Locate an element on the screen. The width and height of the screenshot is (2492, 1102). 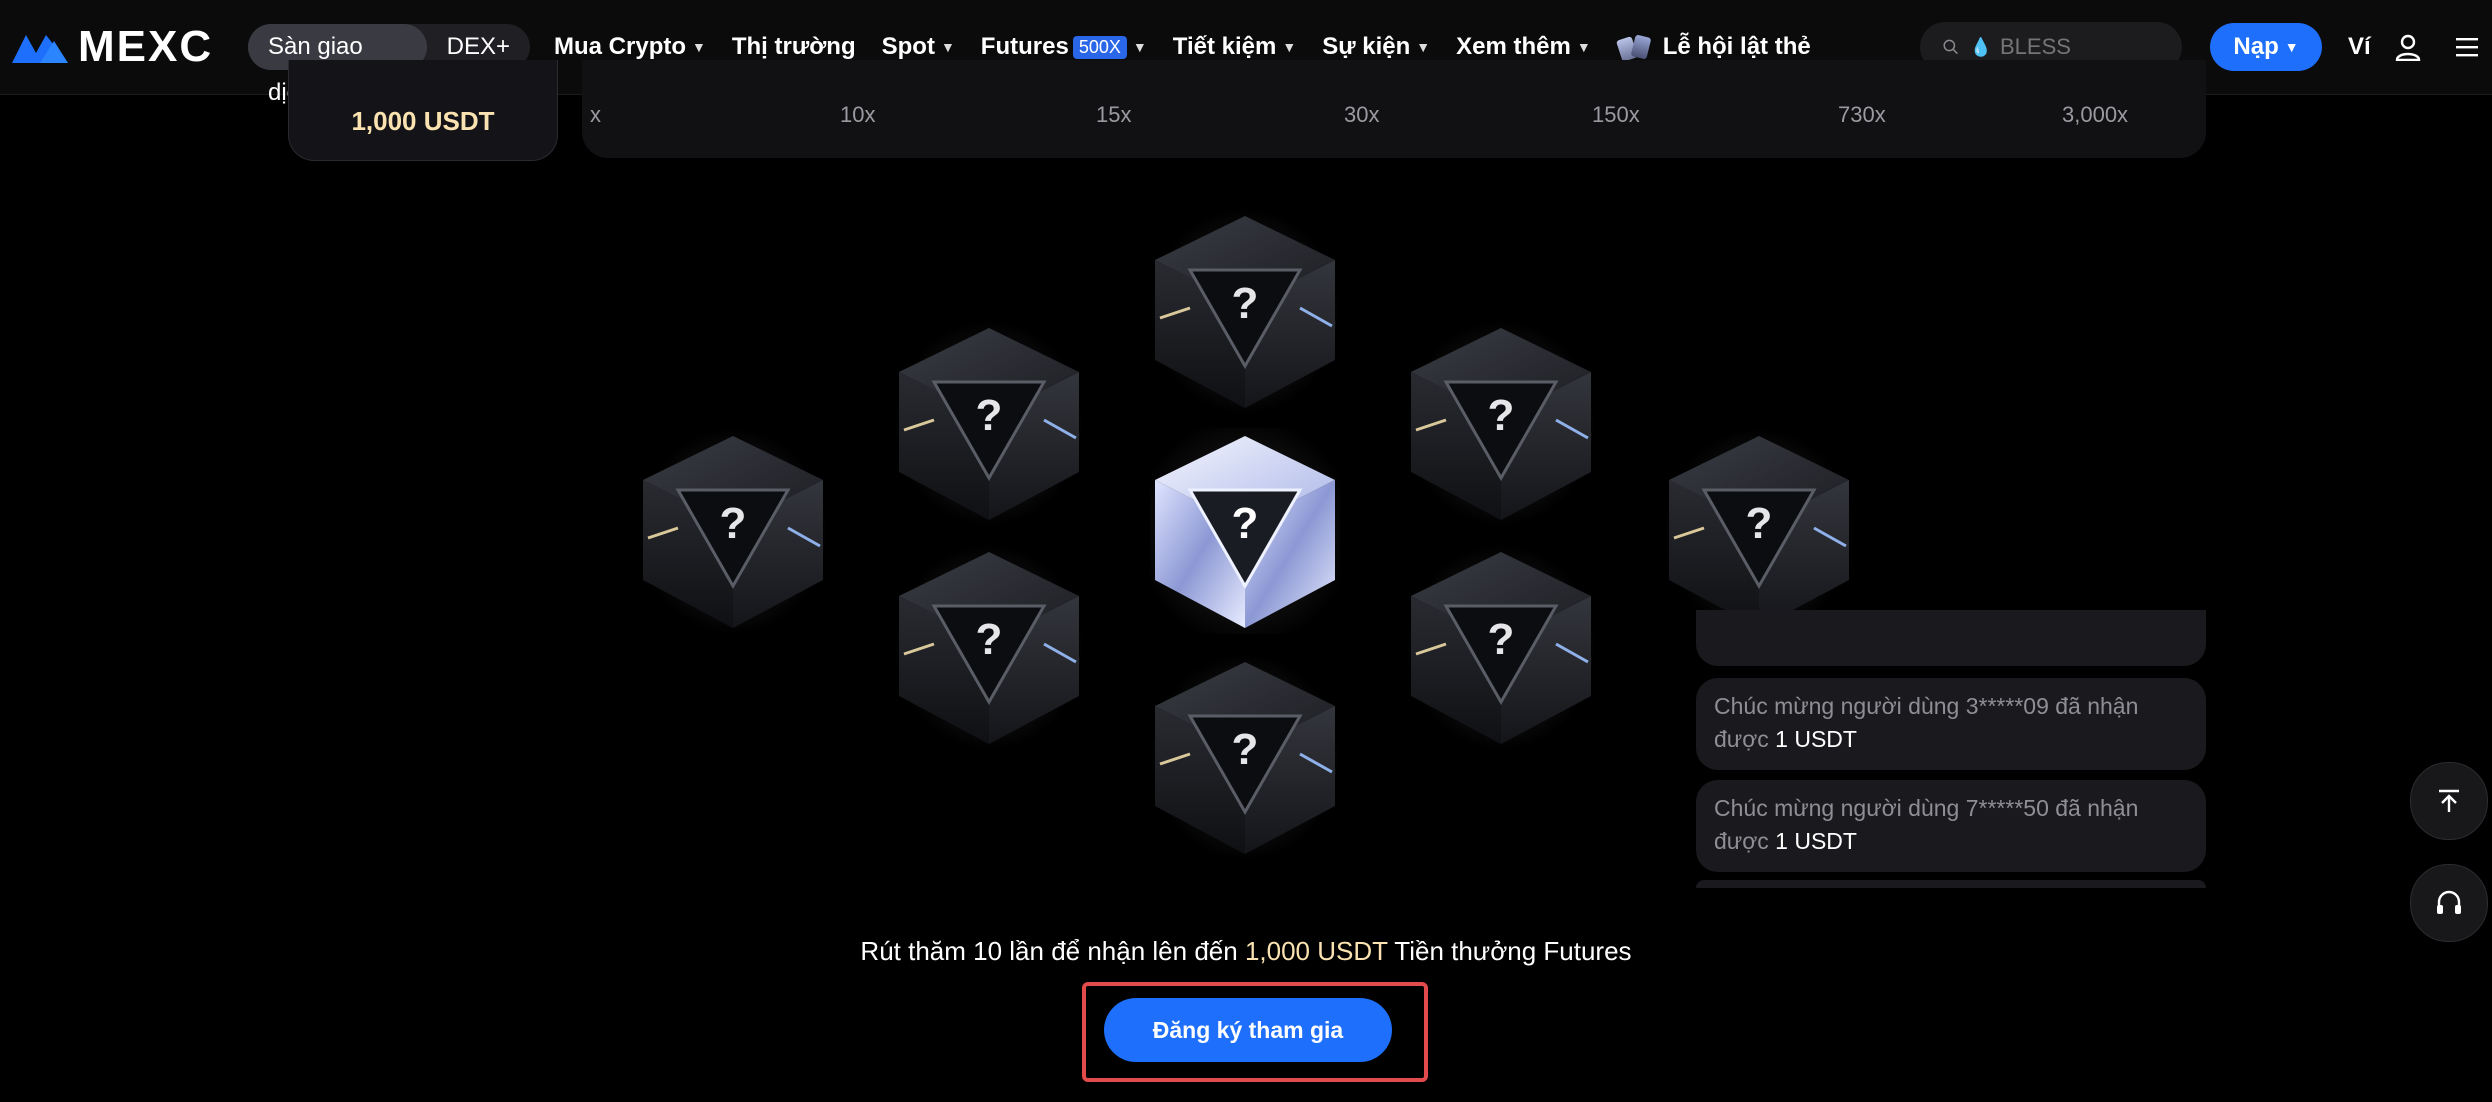
headline-text: Tiền thưởng Futures is located at coordinates (1509, 951).